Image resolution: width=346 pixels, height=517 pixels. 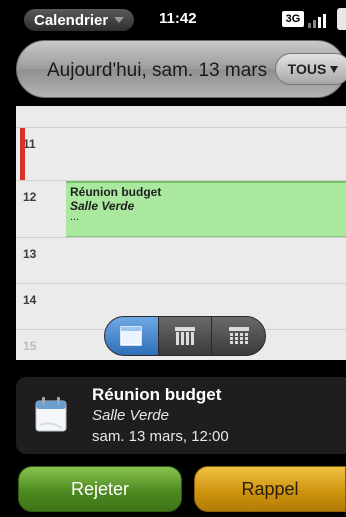 What do you see at coordinates (71, 20) in the screenshot?
I see `app-menu-label: Calendrier` at bounding box center [71, 20].